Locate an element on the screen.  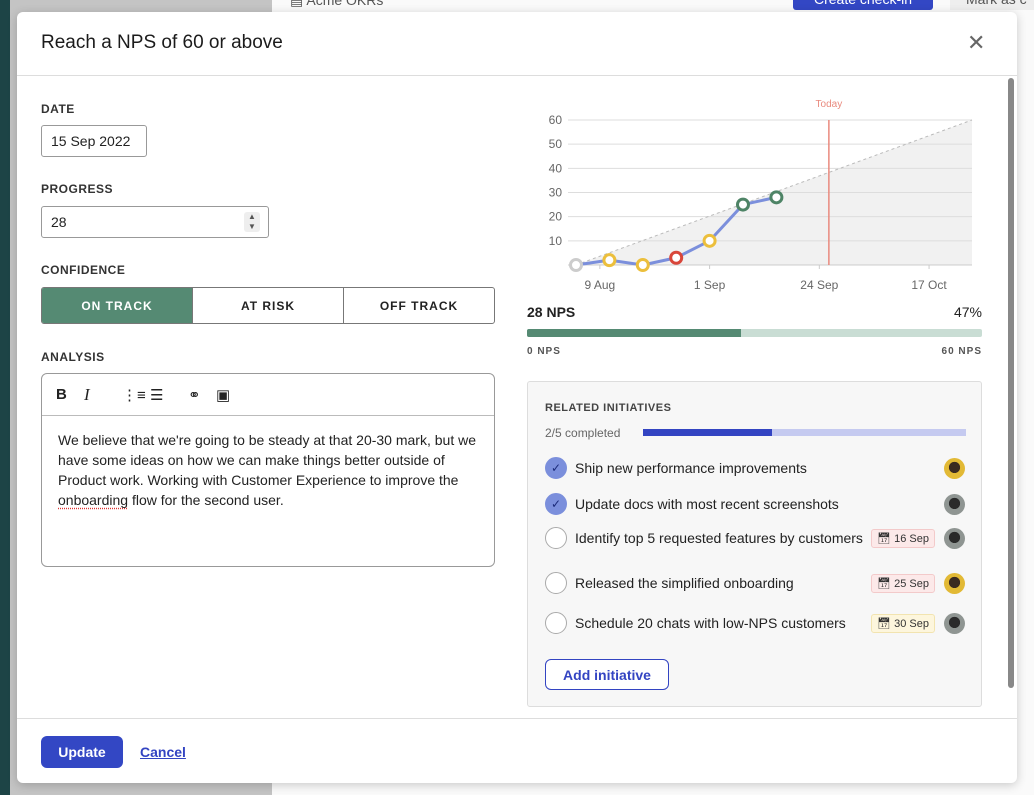
initiative-title: Schedule 20 chats with low-NPS customers is located at coordinates (723, 623).